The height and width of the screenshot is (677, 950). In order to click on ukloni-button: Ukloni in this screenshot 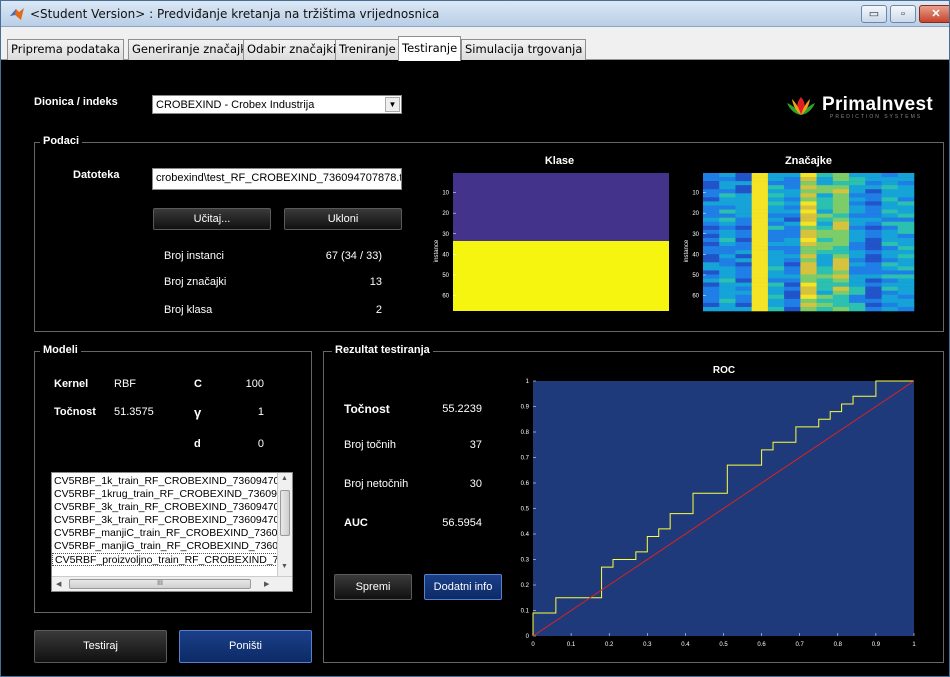, I will do `click(343, 219)`.